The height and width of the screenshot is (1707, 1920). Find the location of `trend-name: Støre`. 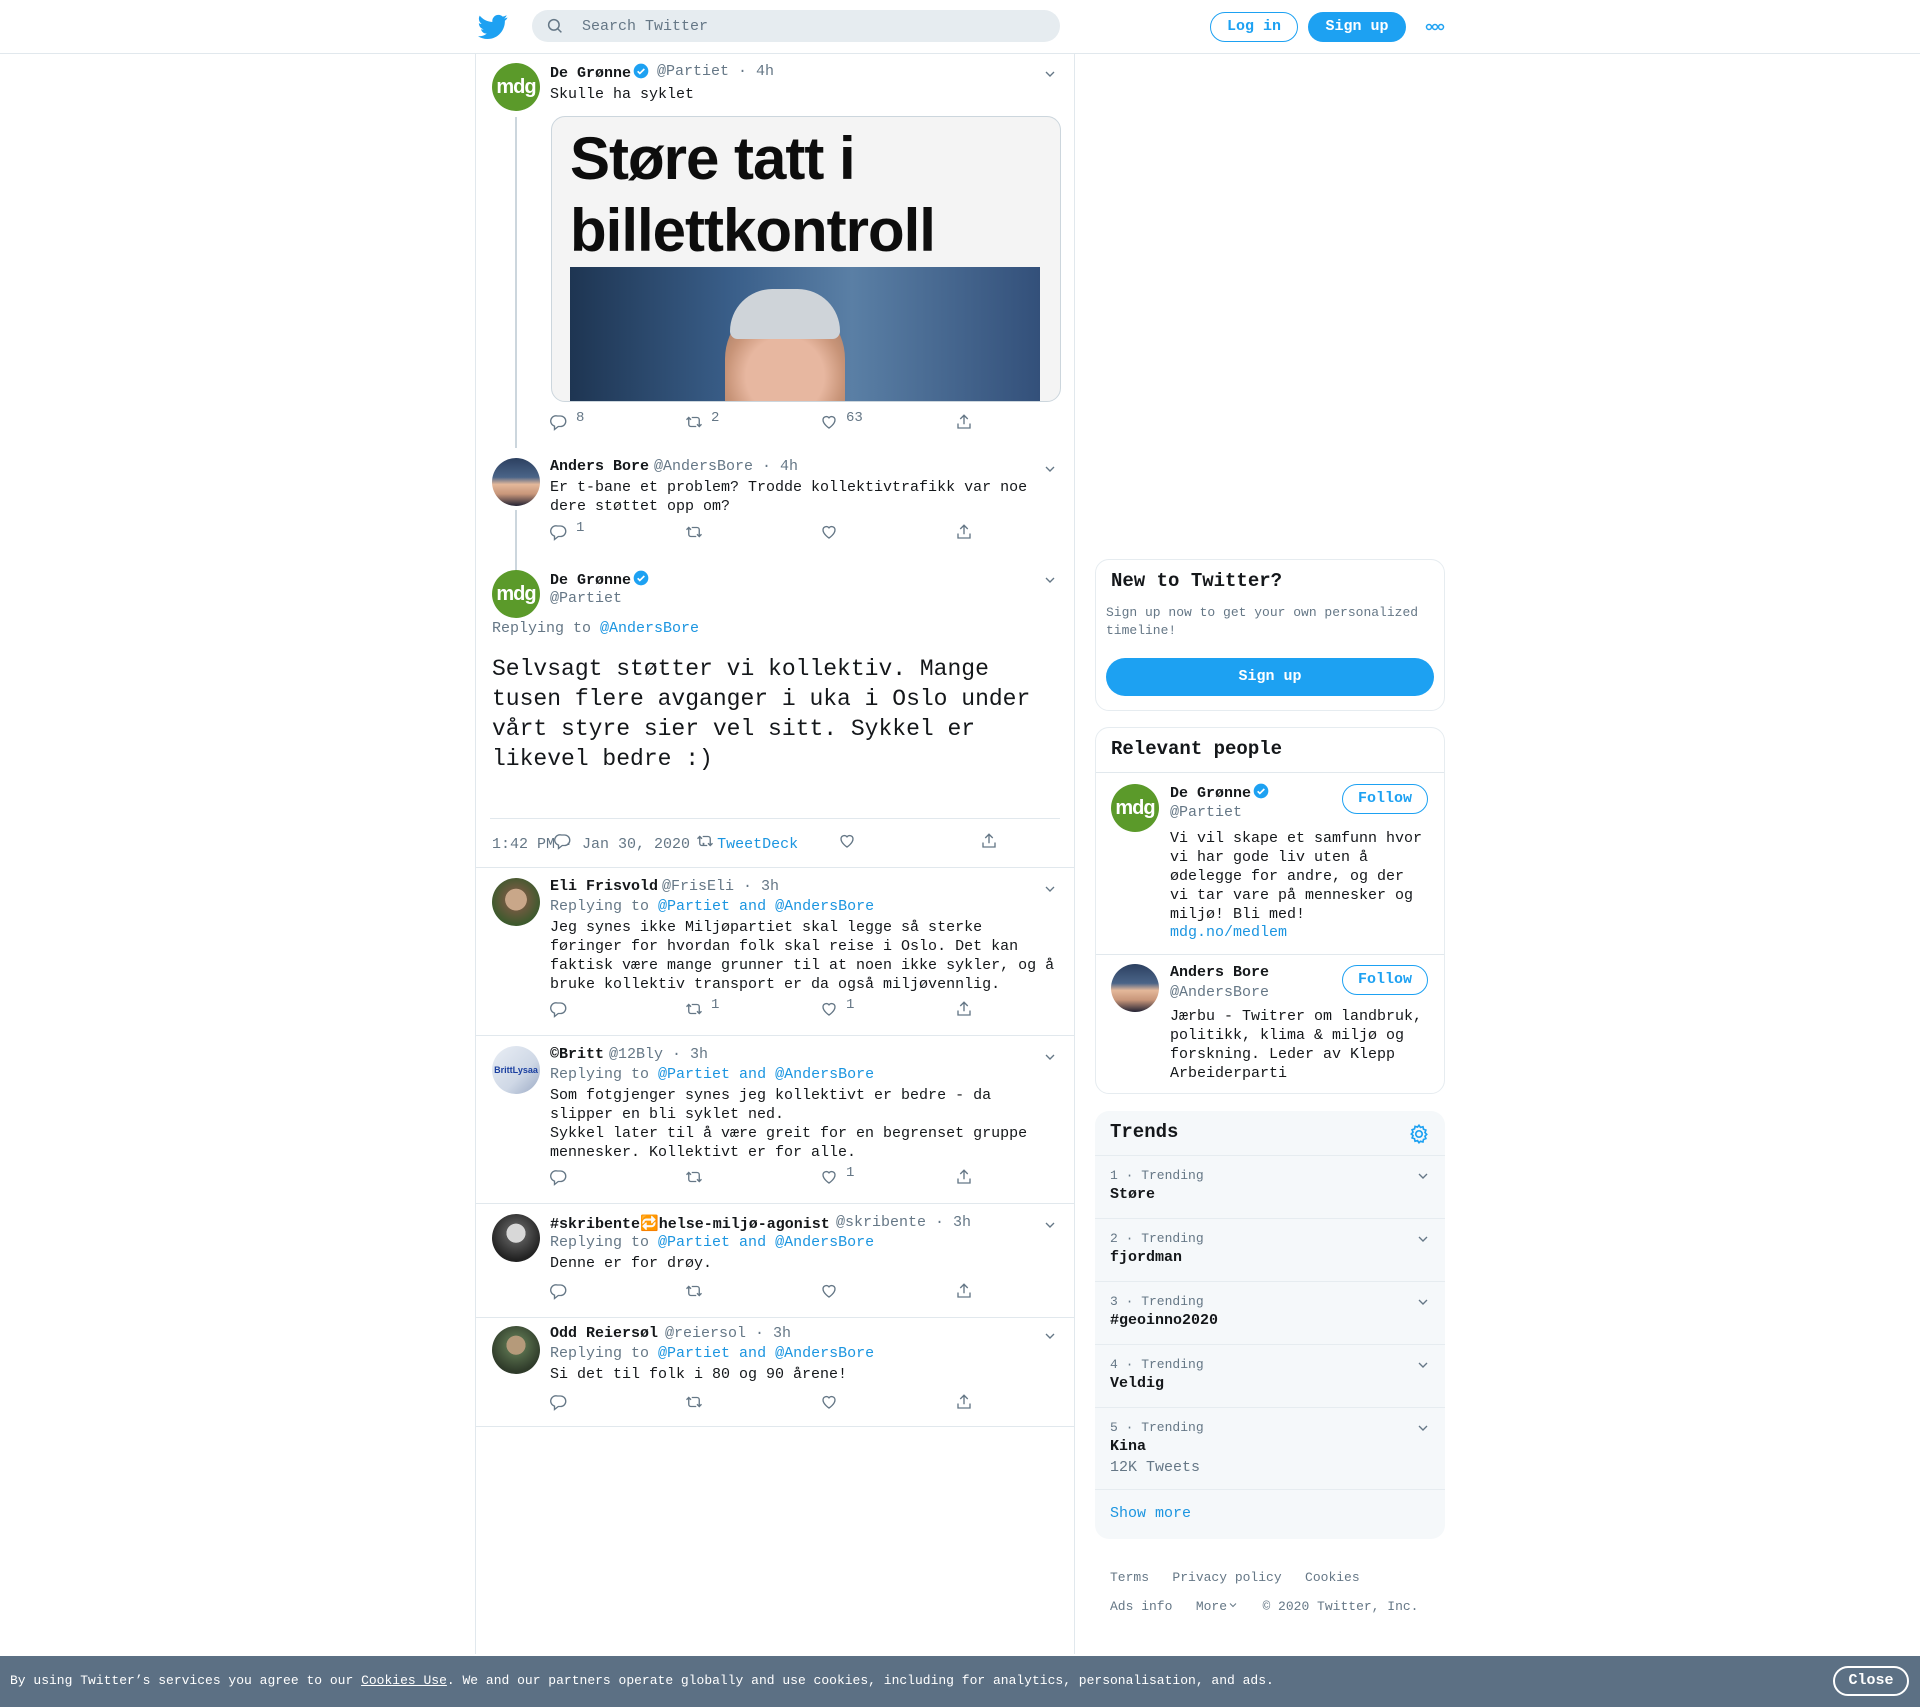

trend-name: Støre is located at coordinates (1132, 1194).